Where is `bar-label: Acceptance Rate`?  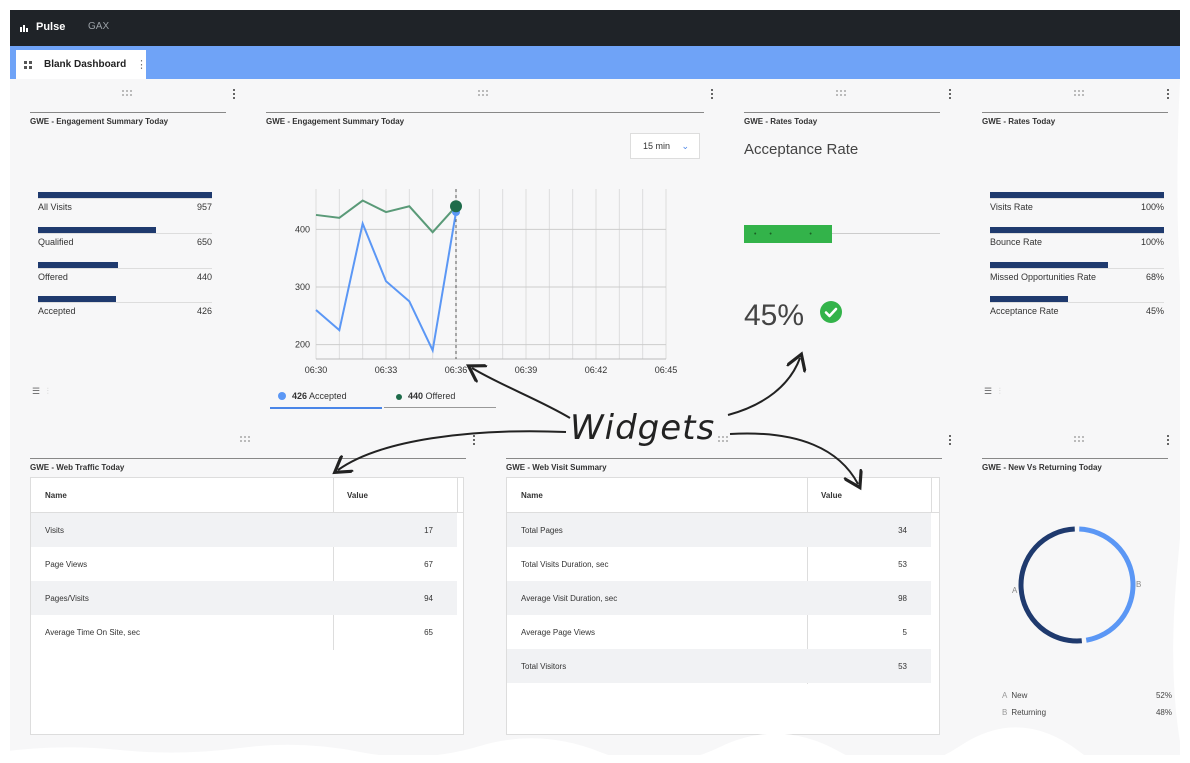 bar-label: Acceptance Rate is located at coordinates (1024, 311).